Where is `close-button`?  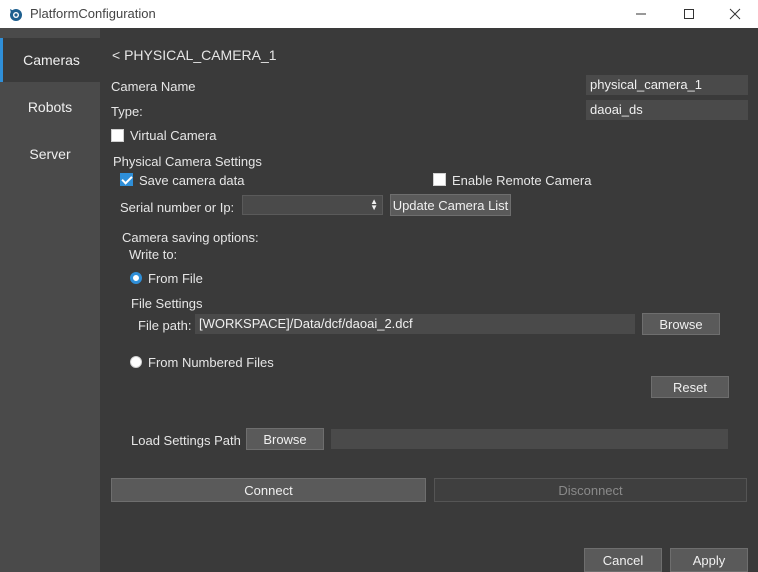
close-button is located at coordinates (735, 14).